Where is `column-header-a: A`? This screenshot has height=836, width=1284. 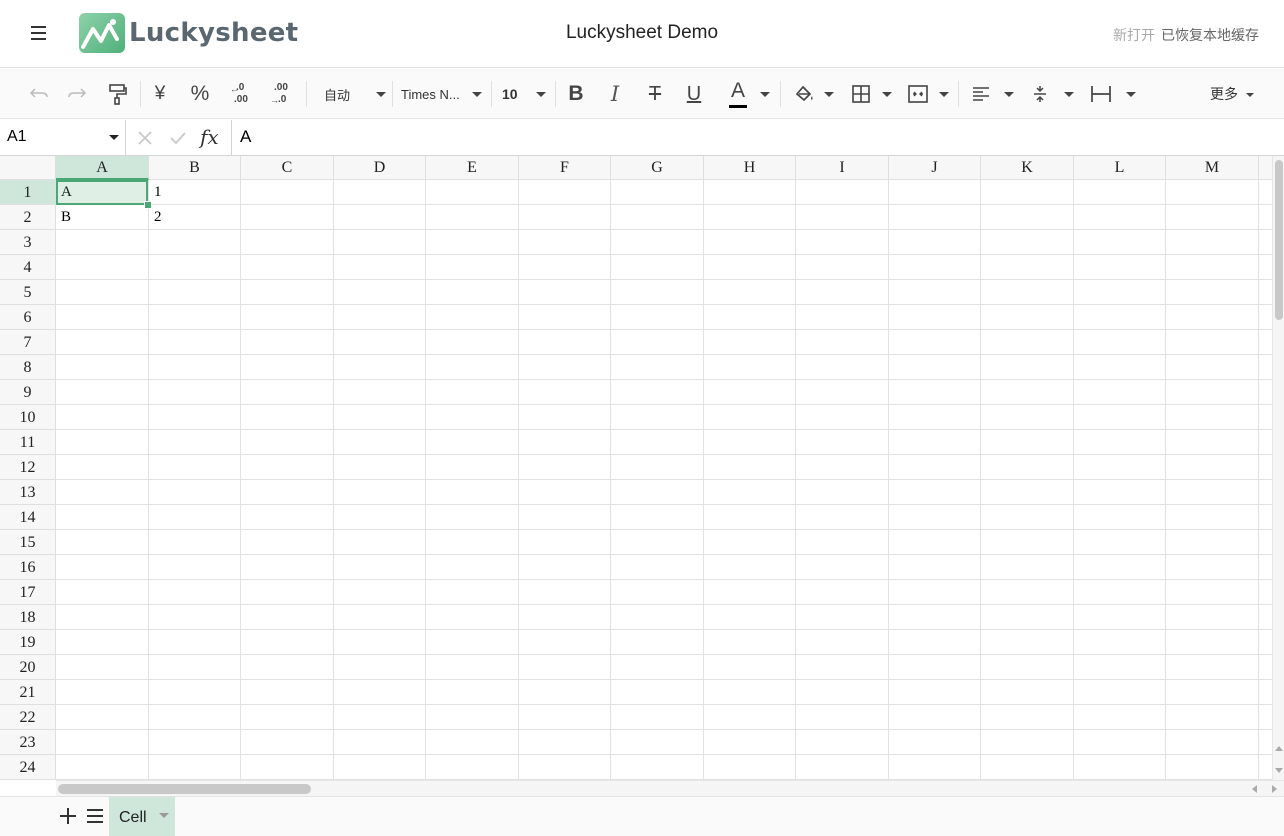 column-header-a: A is located at coordinates (102, 168).